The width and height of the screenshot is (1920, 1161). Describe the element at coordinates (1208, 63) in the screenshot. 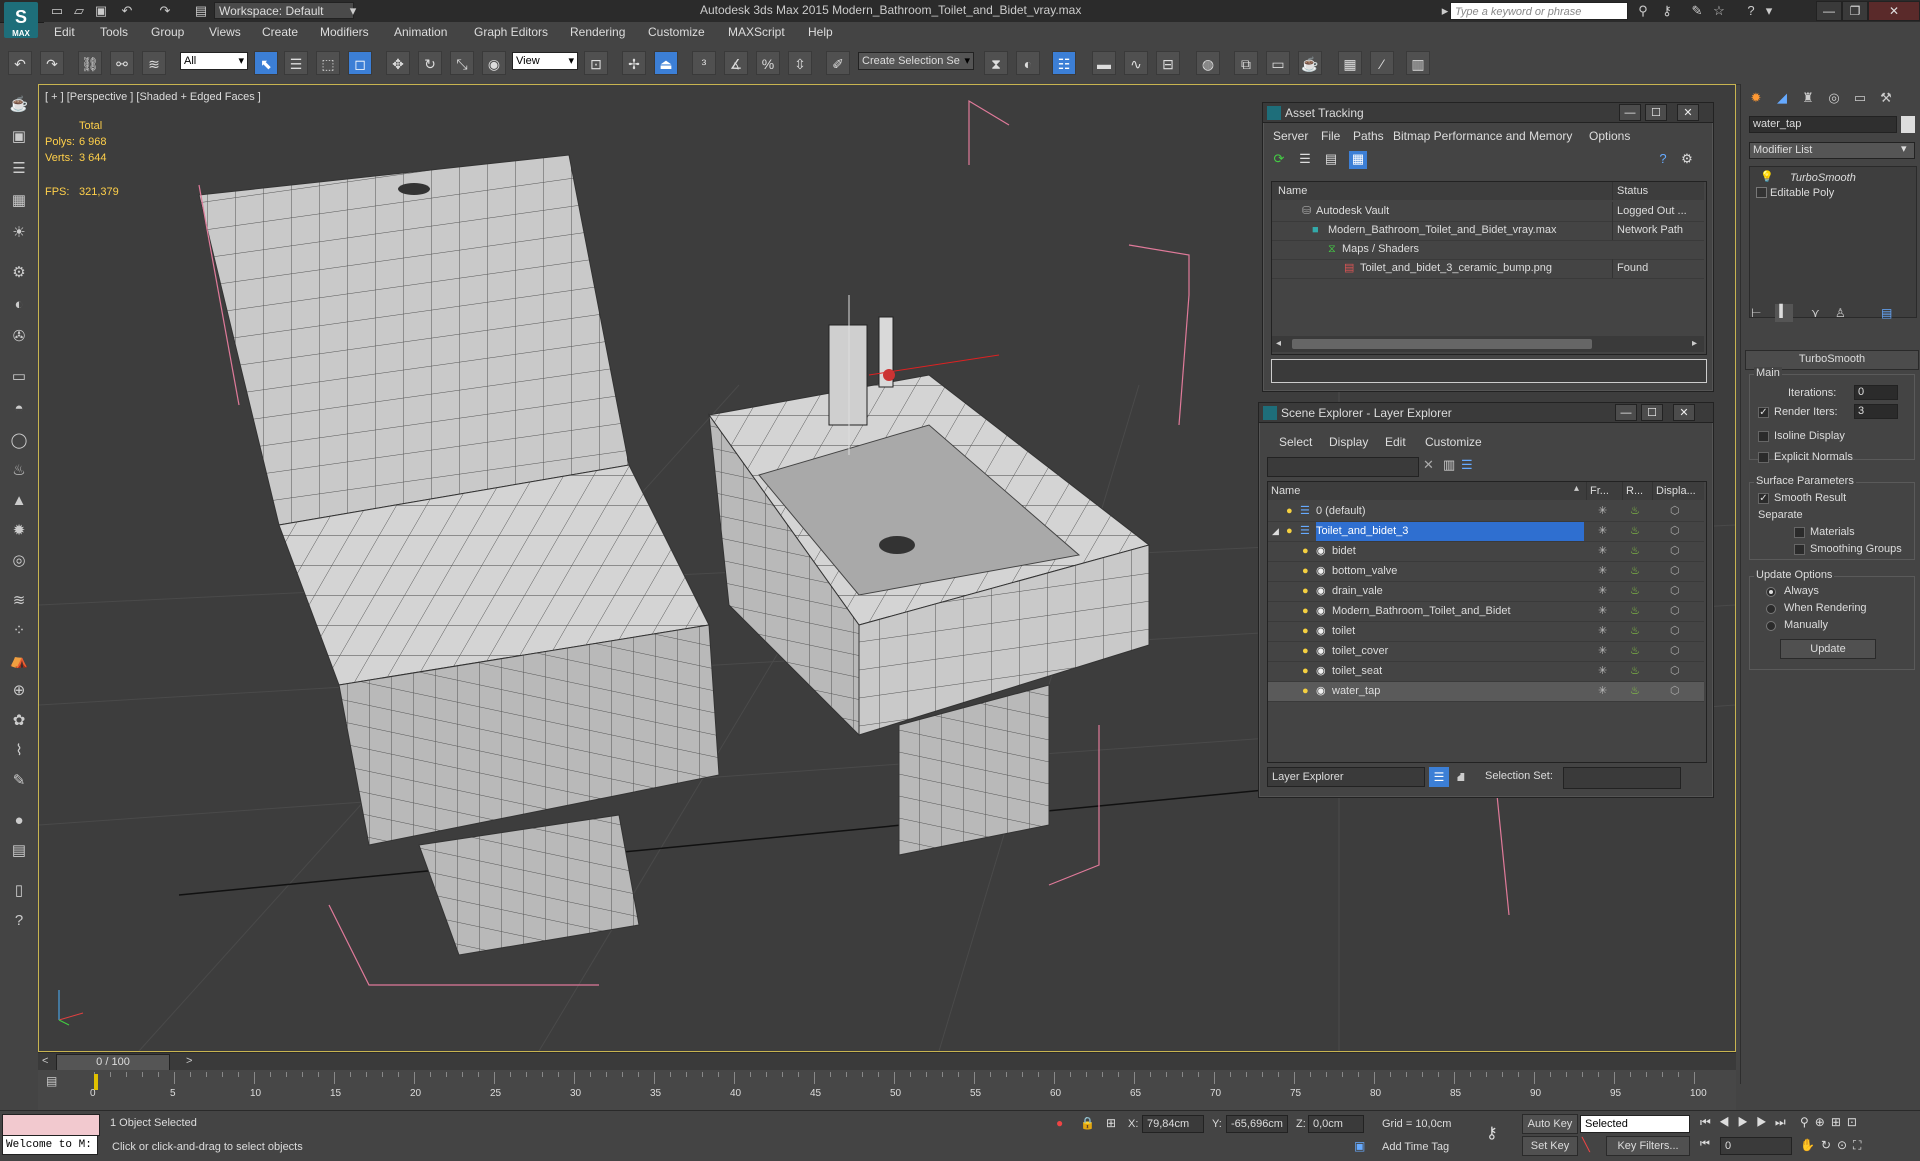

I see `material-editor-icon: ◍` at that location.